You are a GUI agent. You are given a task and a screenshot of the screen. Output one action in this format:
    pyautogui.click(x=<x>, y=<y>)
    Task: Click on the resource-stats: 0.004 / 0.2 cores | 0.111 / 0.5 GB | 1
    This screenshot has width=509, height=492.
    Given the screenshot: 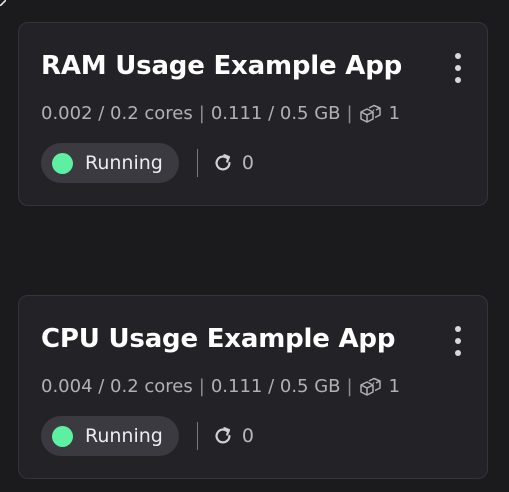 What is the action you would take?
    pyautogui.click(x=220, y=386)
    